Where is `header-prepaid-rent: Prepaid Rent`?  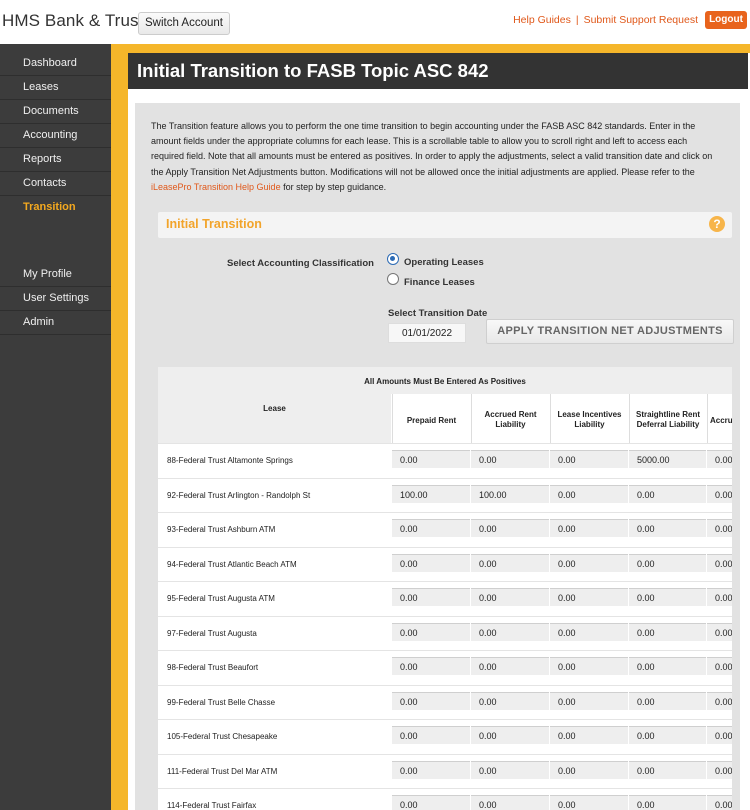 header-prepaid-rent: Prepaid Rent is located at coordinates (431, 418).